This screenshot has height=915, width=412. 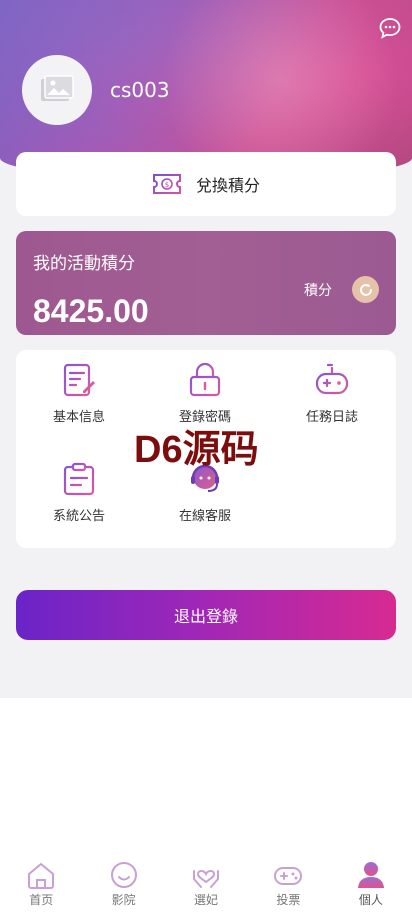 I want to click on refresh-icon, so click(x=365, y=289).